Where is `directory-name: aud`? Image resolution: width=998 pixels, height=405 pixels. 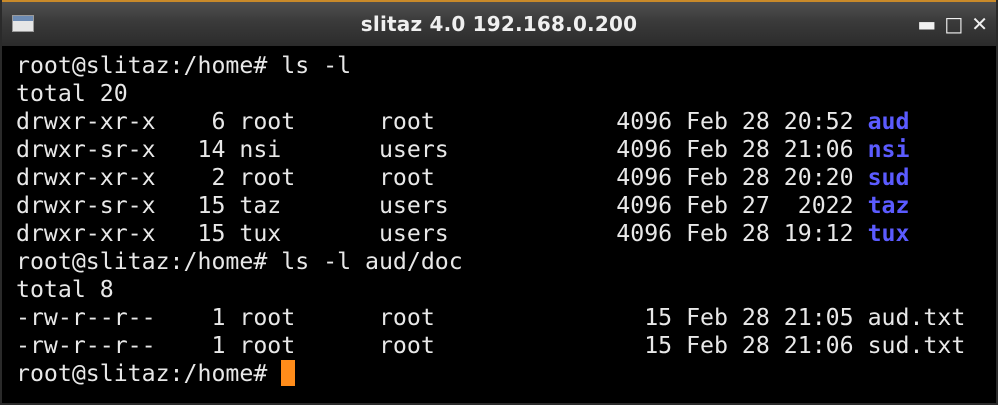
directory-name: aud is located at coordinates (888, 121).